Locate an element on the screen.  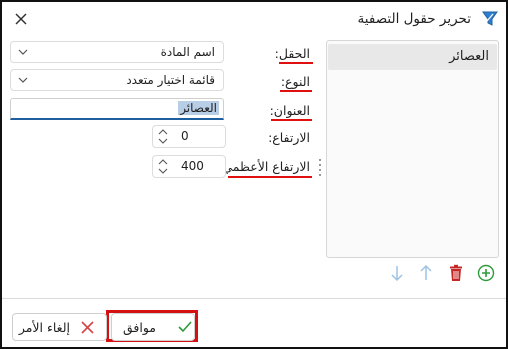
splitter-handle is located at coordinates (320, 168).